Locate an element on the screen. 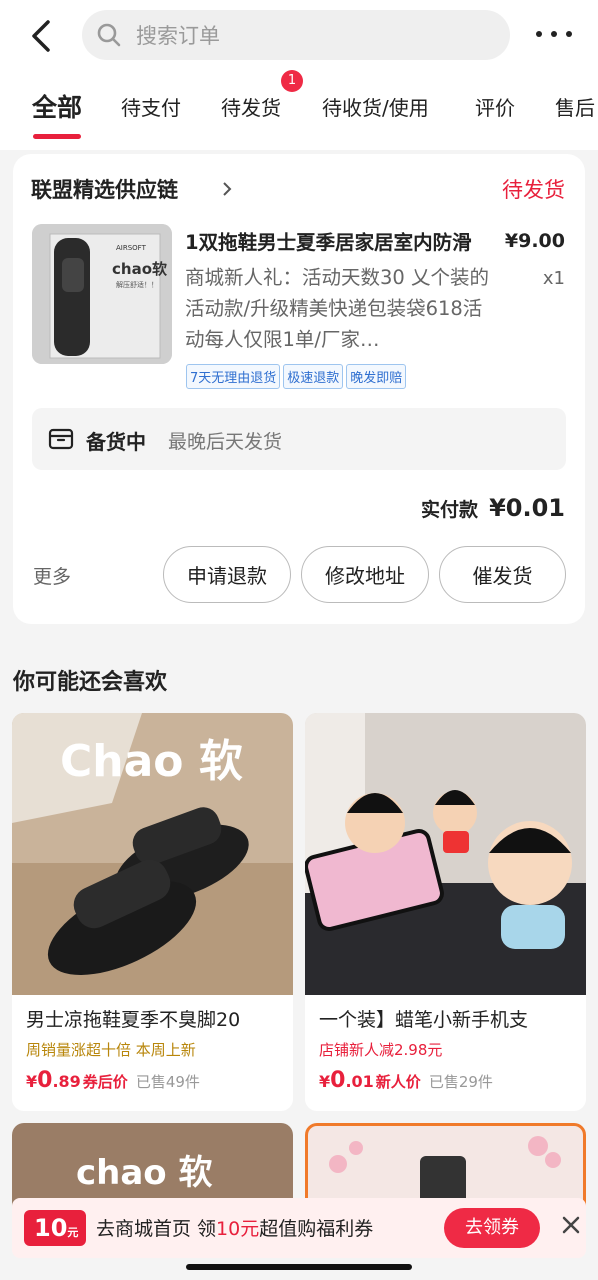  paid-value: ¥0.01 is located at coordinates (527, 508).